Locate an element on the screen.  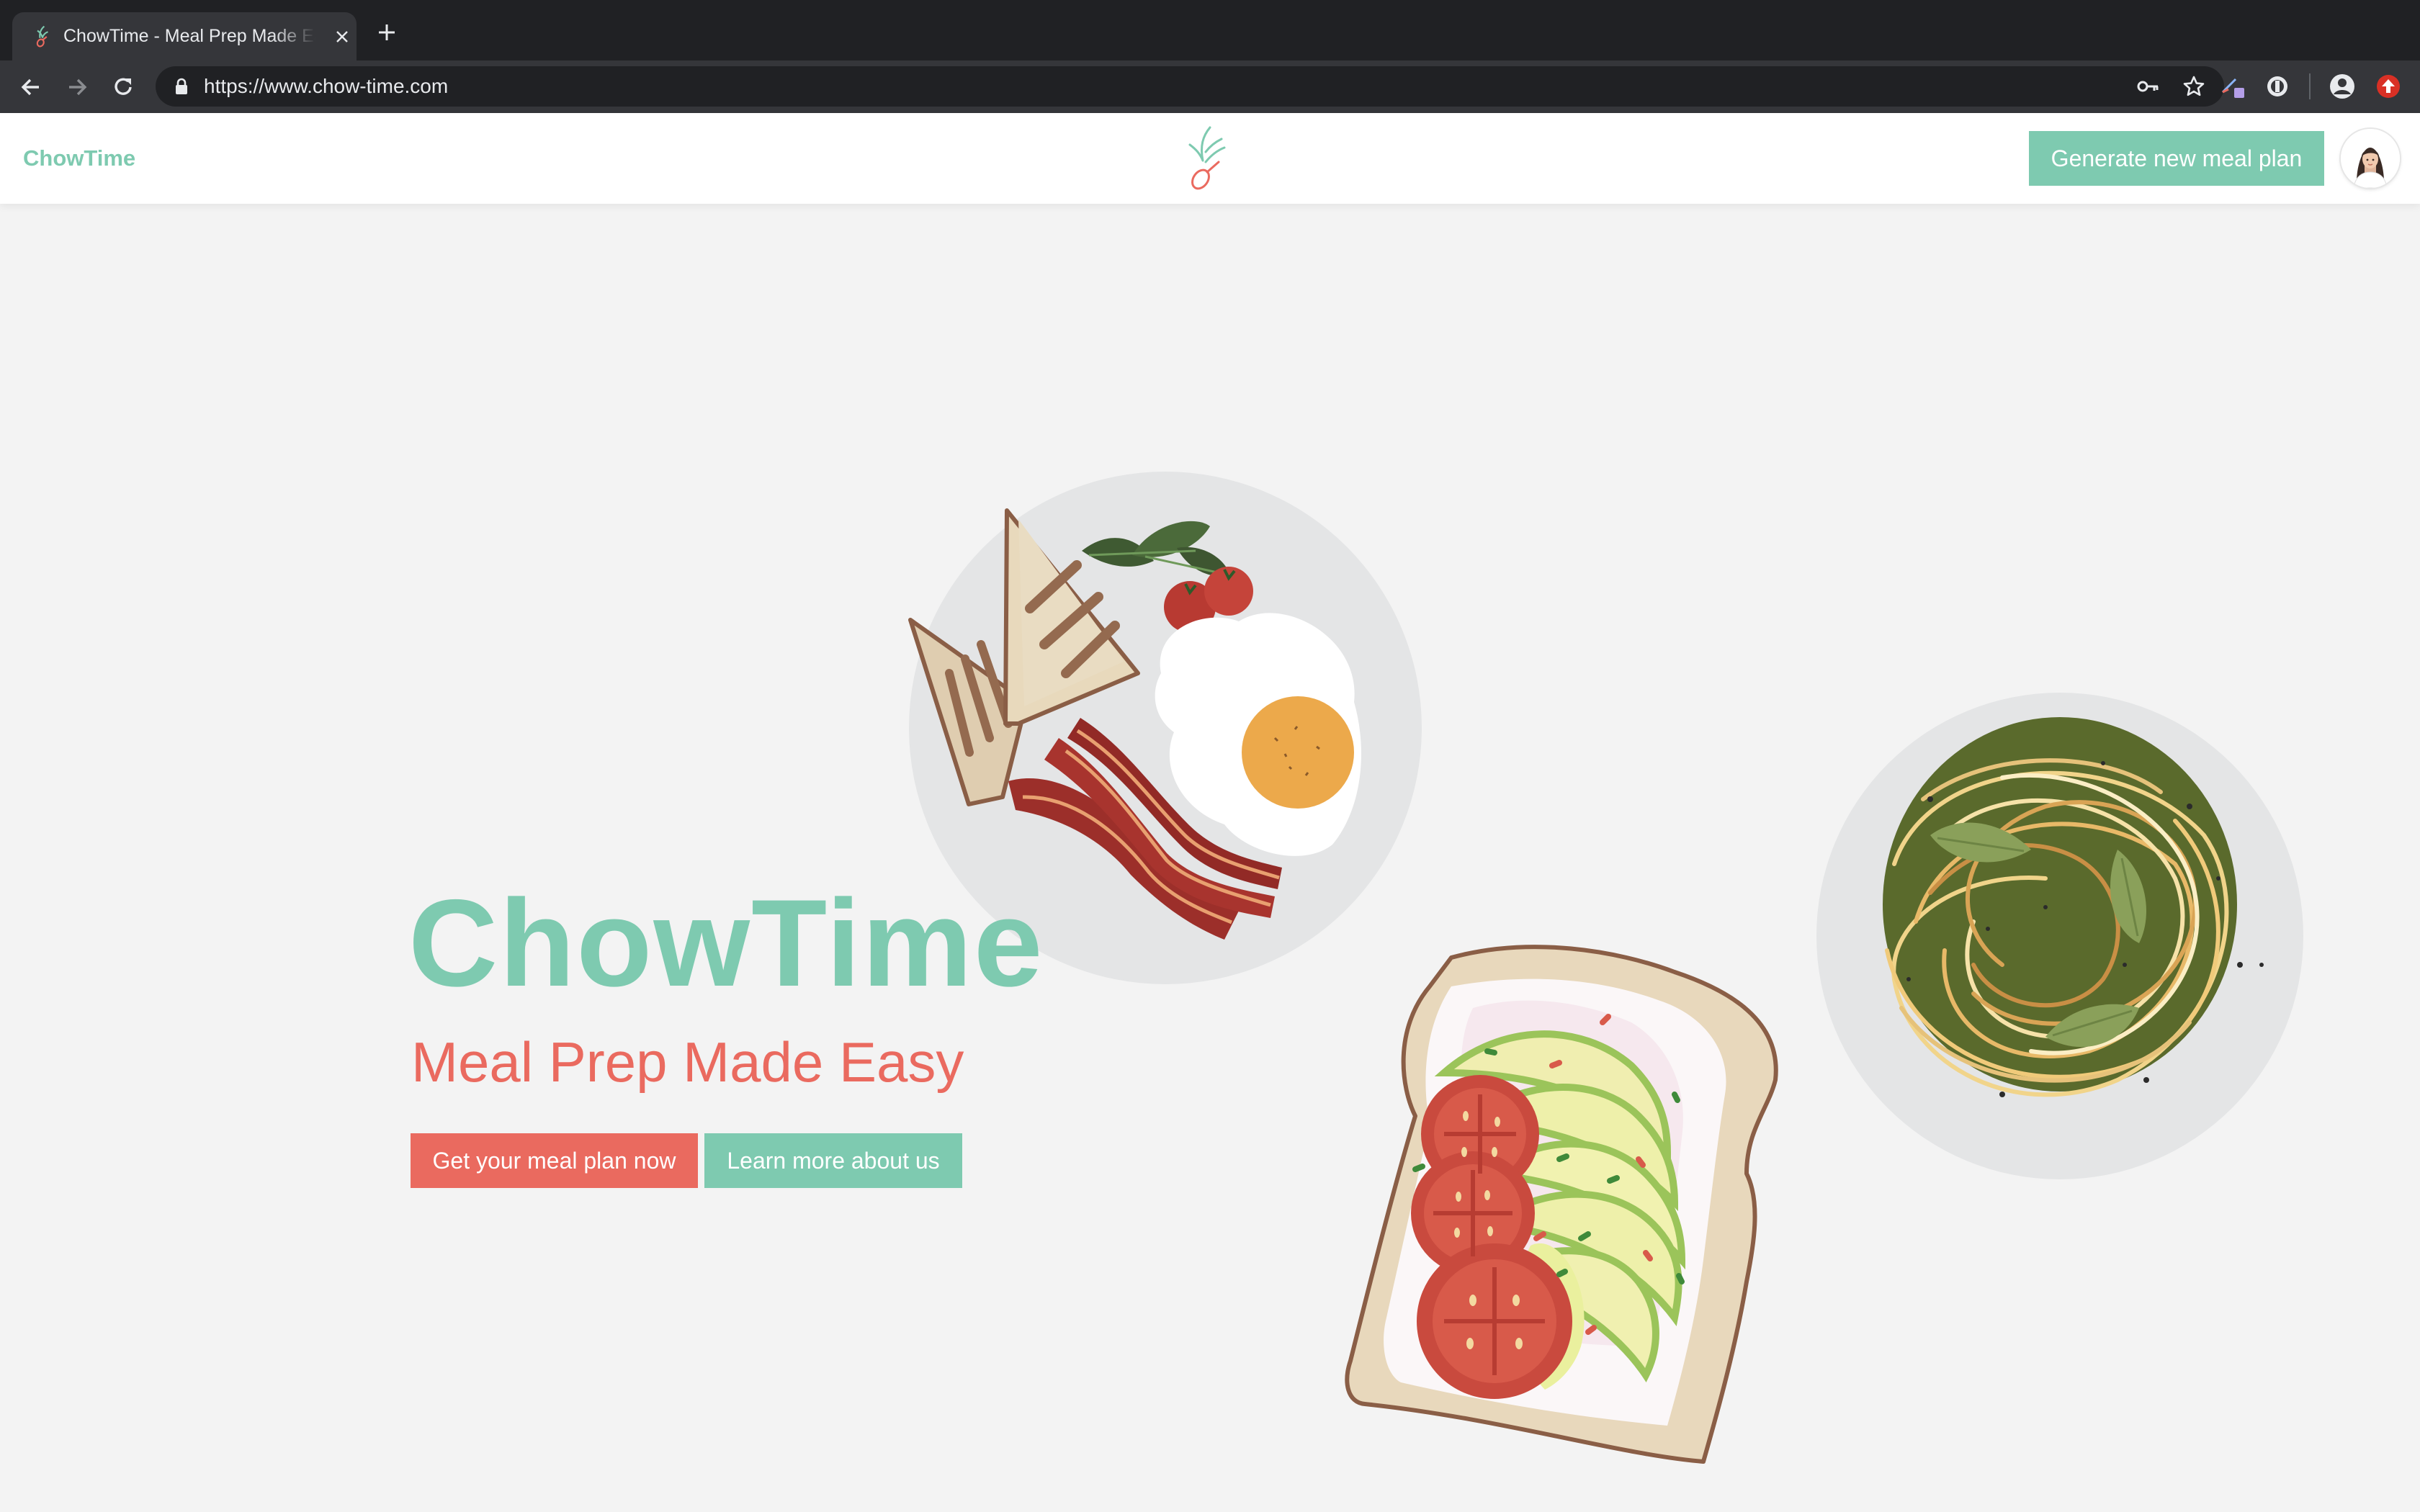
hero-title: ChowTime is located at coordinates (726, 943).